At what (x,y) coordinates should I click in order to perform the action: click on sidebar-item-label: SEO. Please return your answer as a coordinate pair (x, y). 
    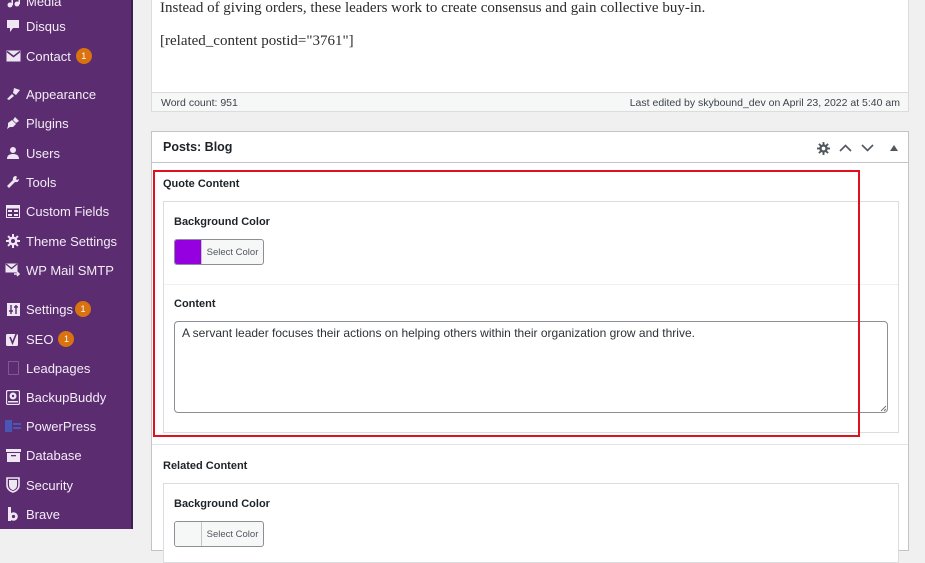
    Looking at the image, I should click on (40, 339).